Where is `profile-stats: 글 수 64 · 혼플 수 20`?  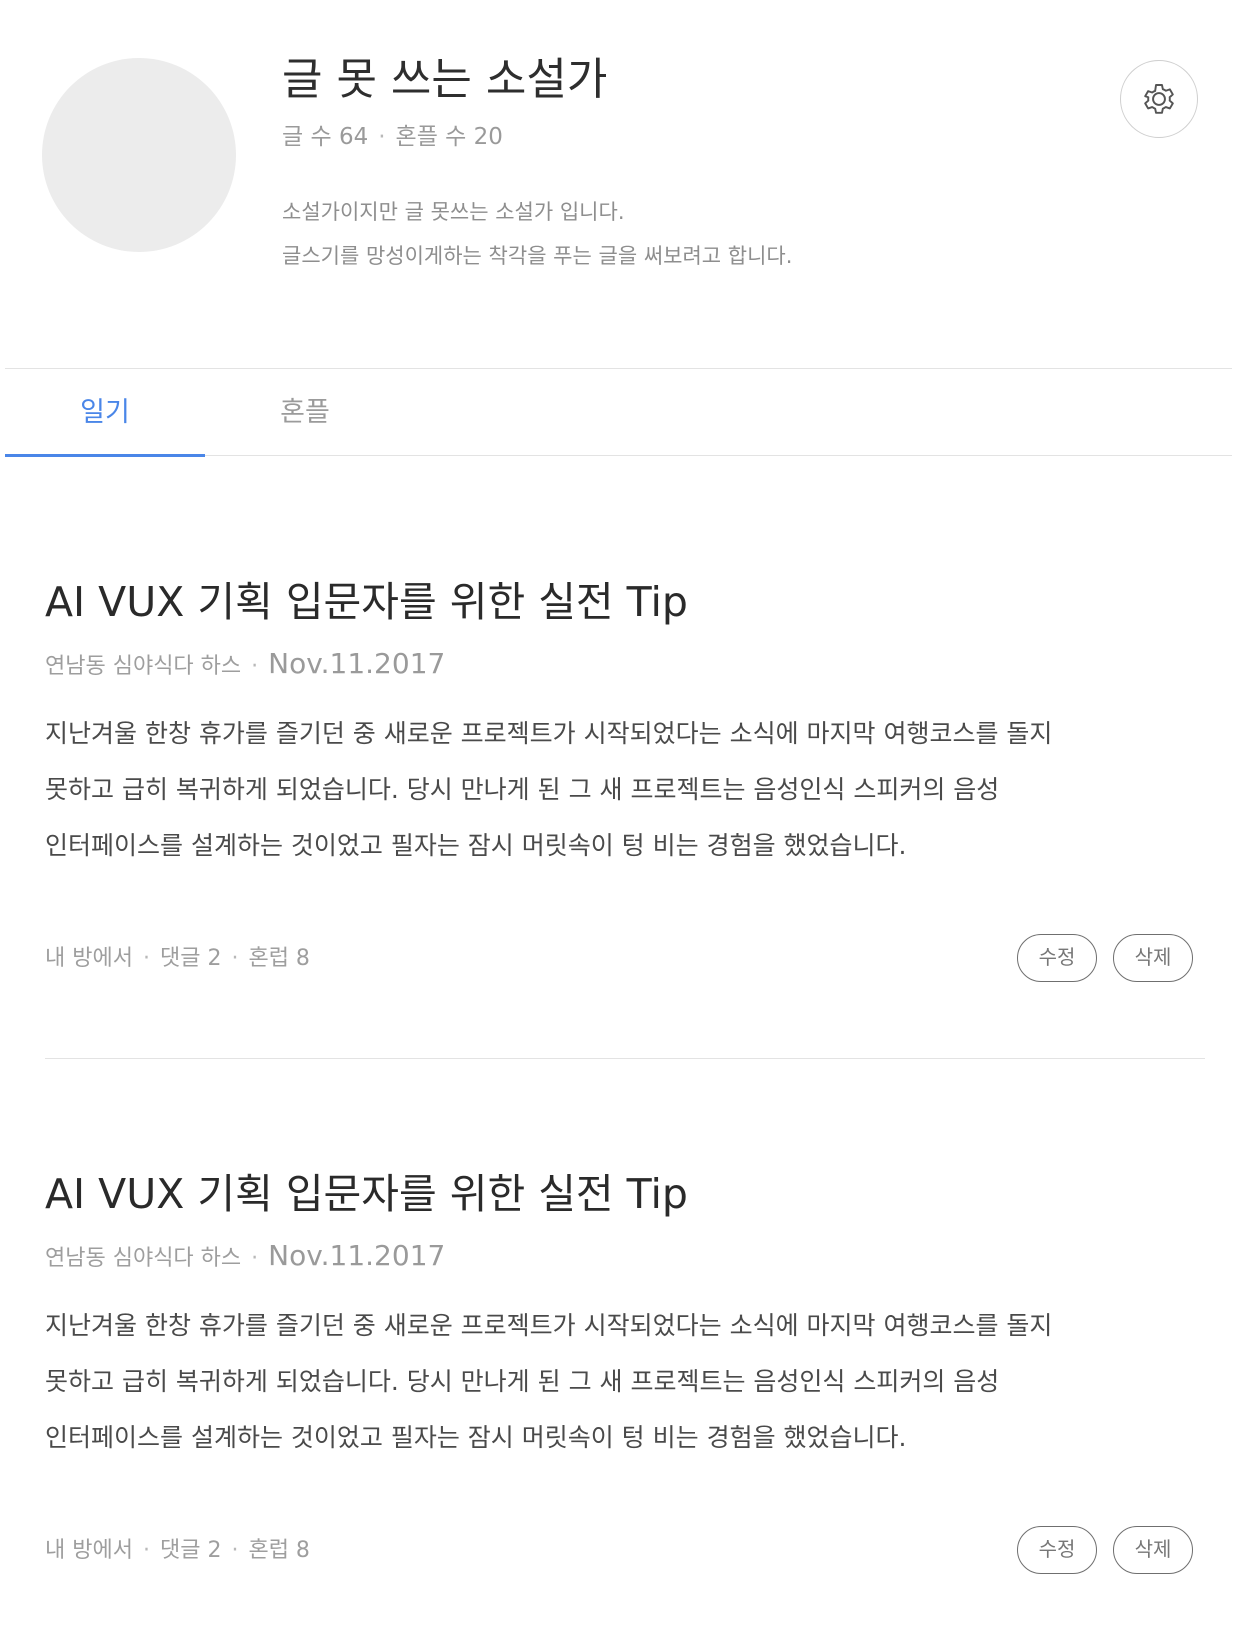
profile-stats: 글 수 64 · 혼플 수 20 is located at coordinates (392, 137).